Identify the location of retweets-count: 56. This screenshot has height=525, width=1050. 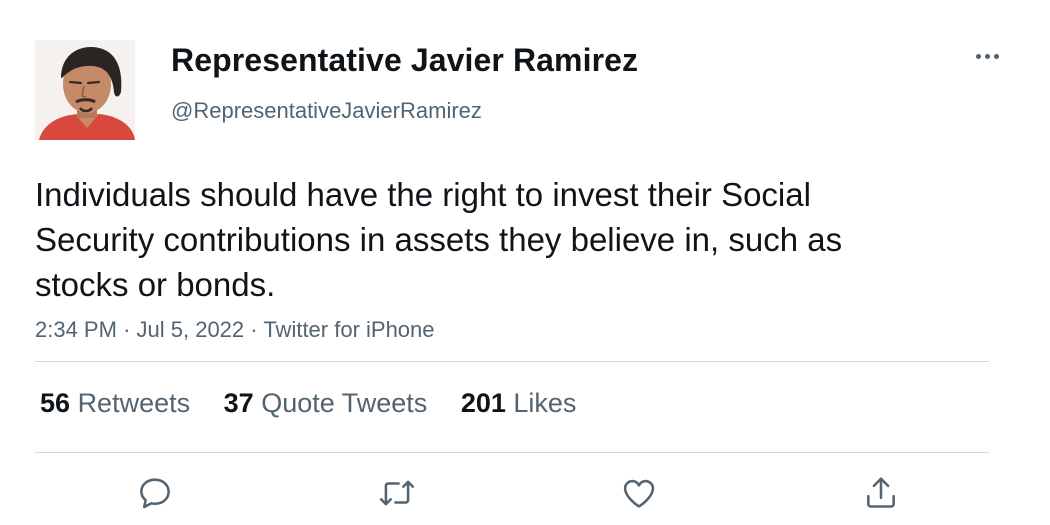
(55, 403).